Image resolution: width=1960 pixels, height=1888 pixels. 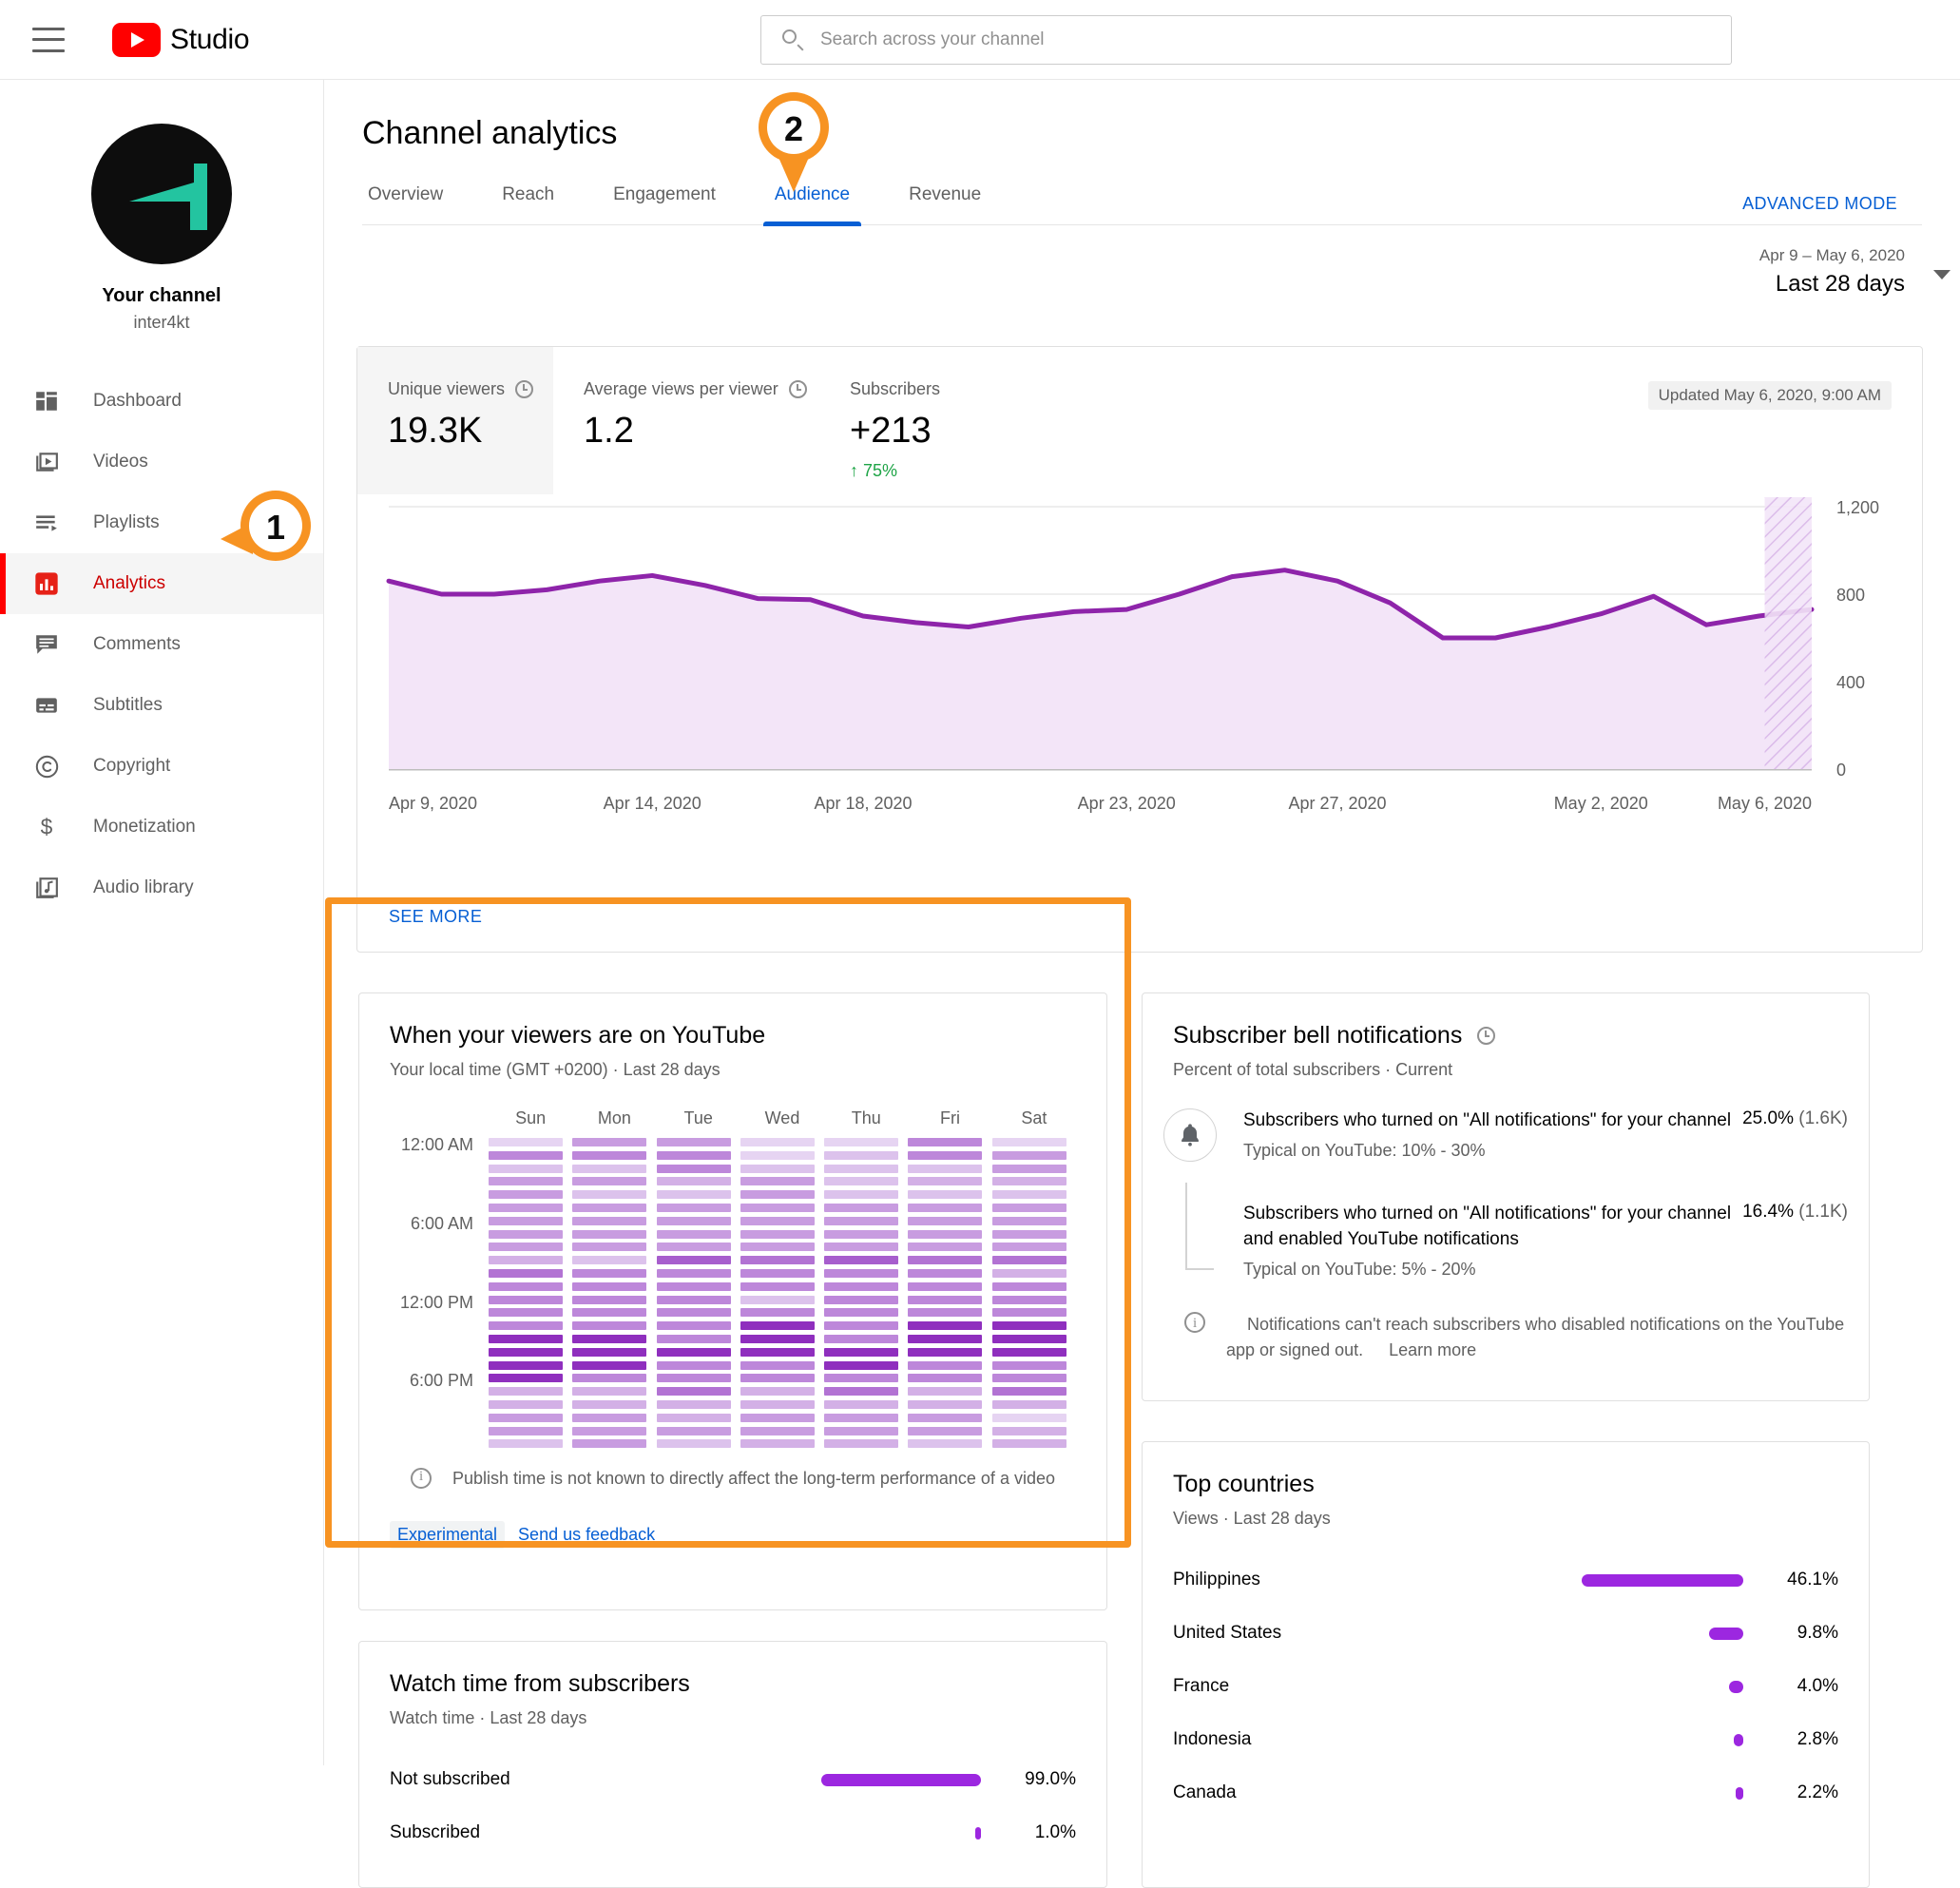 I want to click on studio-brand: Studio, so click(x=181, y=39).